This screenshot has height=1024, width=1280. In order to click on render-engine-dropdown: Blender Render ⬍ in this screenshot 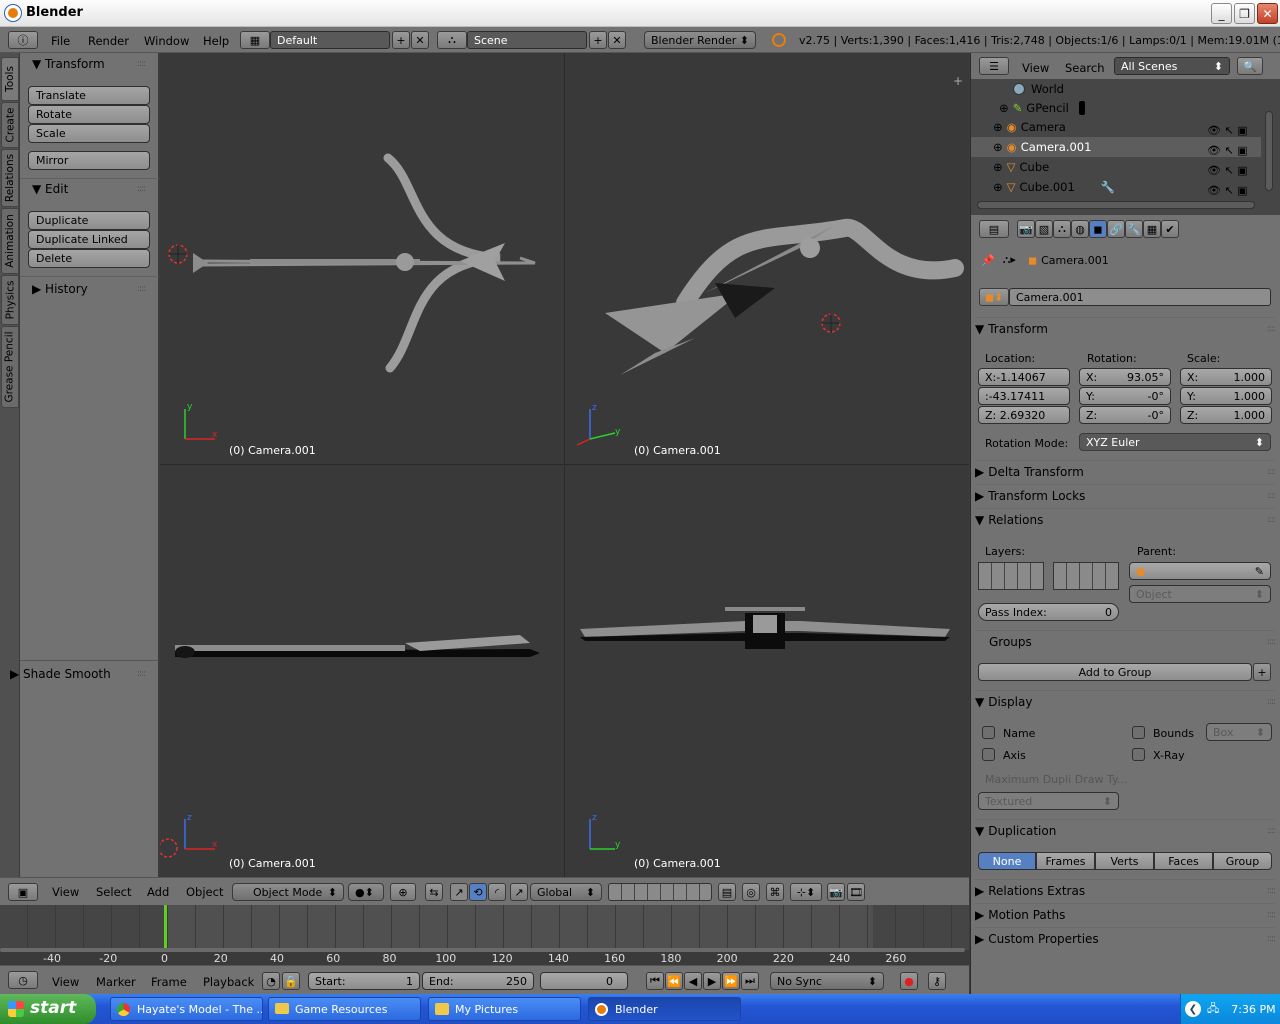, I will do `click(700, 40)`.